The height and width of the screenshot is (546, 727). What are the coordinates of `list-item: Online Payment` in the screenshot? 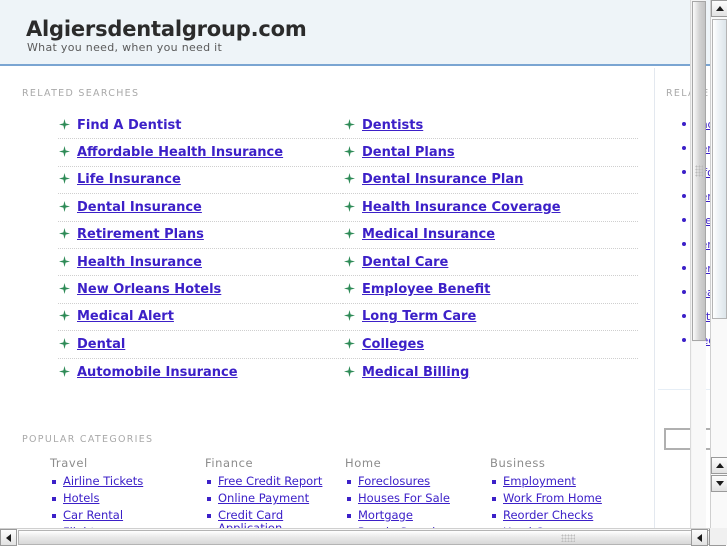 It's located at (275, 498).